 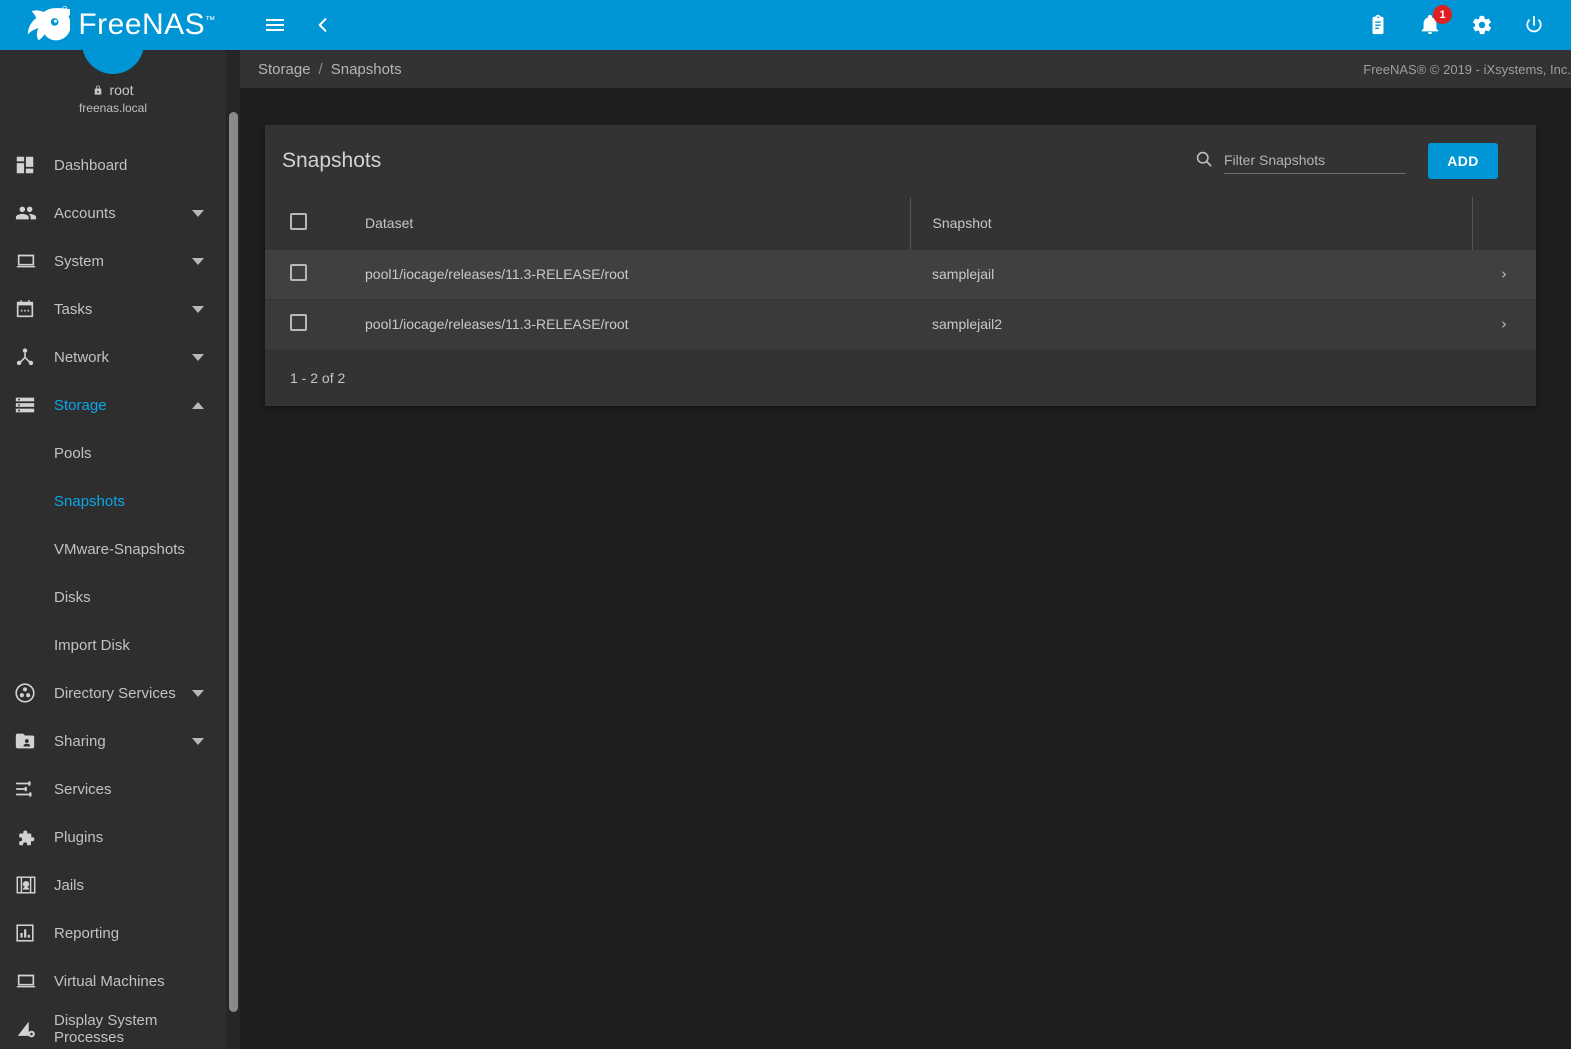 I want to click on user-info-block: root freenas.local, so click(x=113, y=82).